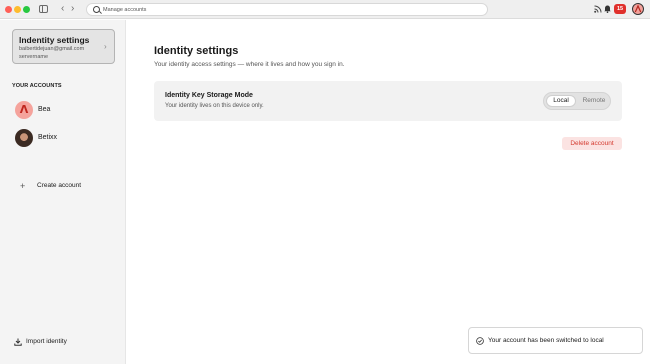 Image resolution: width=650 pixels, height=364 pixels. What do you see at coordinates (577, 101) in the screenshot?
I see `storage-mode-toggle: Local Remote` at bounding box center [577, 101].